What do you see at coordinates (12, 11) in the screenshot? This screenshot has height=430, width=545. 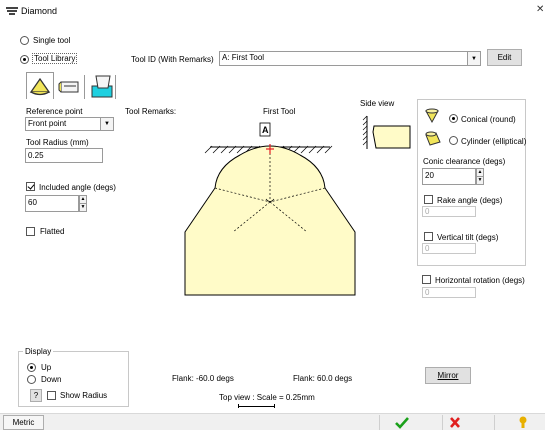 I see `diamond-app-icon` at bounding box center [12, 11].